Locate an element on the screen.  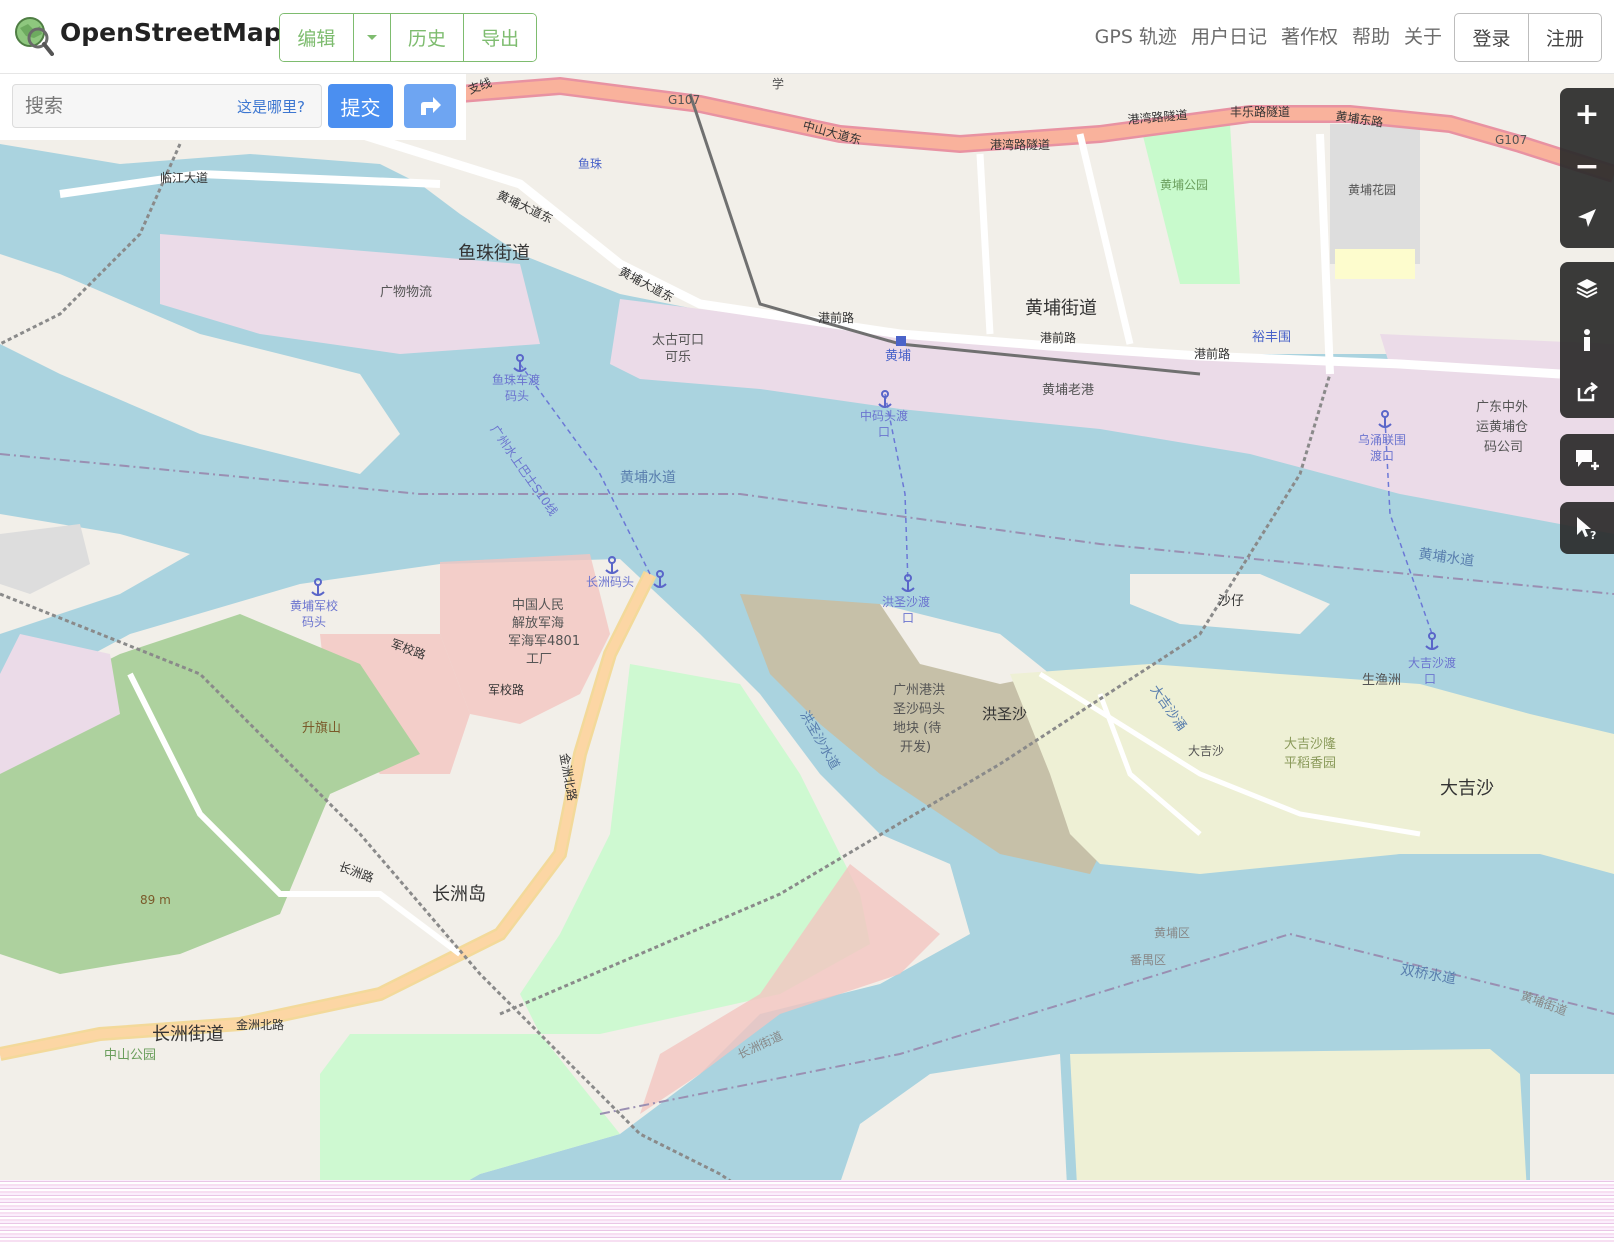
zoom-out-button: − is located at coordinates (1587, 166).